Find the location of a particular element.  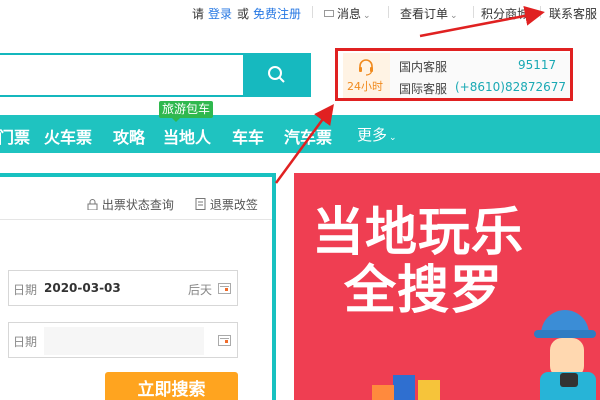

arrow-to-service-box is located at coordinates (304, 143).